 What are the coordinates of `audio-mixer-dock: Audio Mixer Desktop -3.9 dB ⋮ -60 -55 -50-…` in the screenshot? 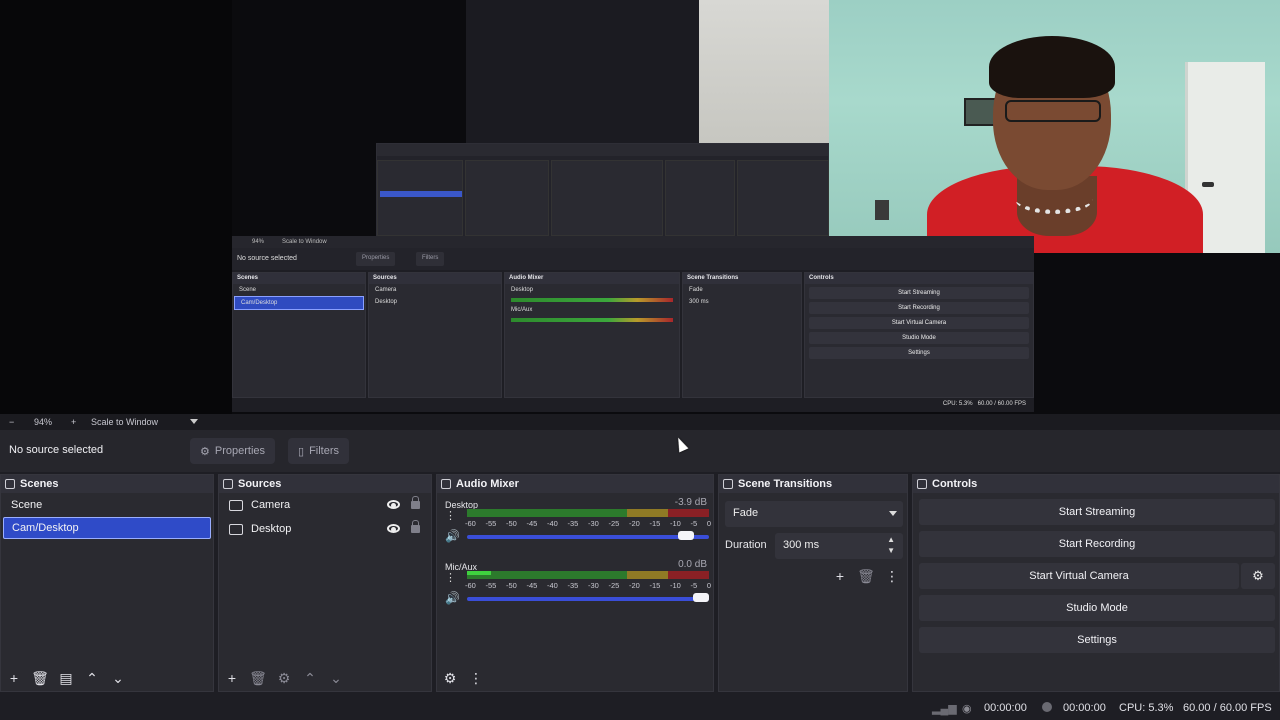 It's located at (575, 583).